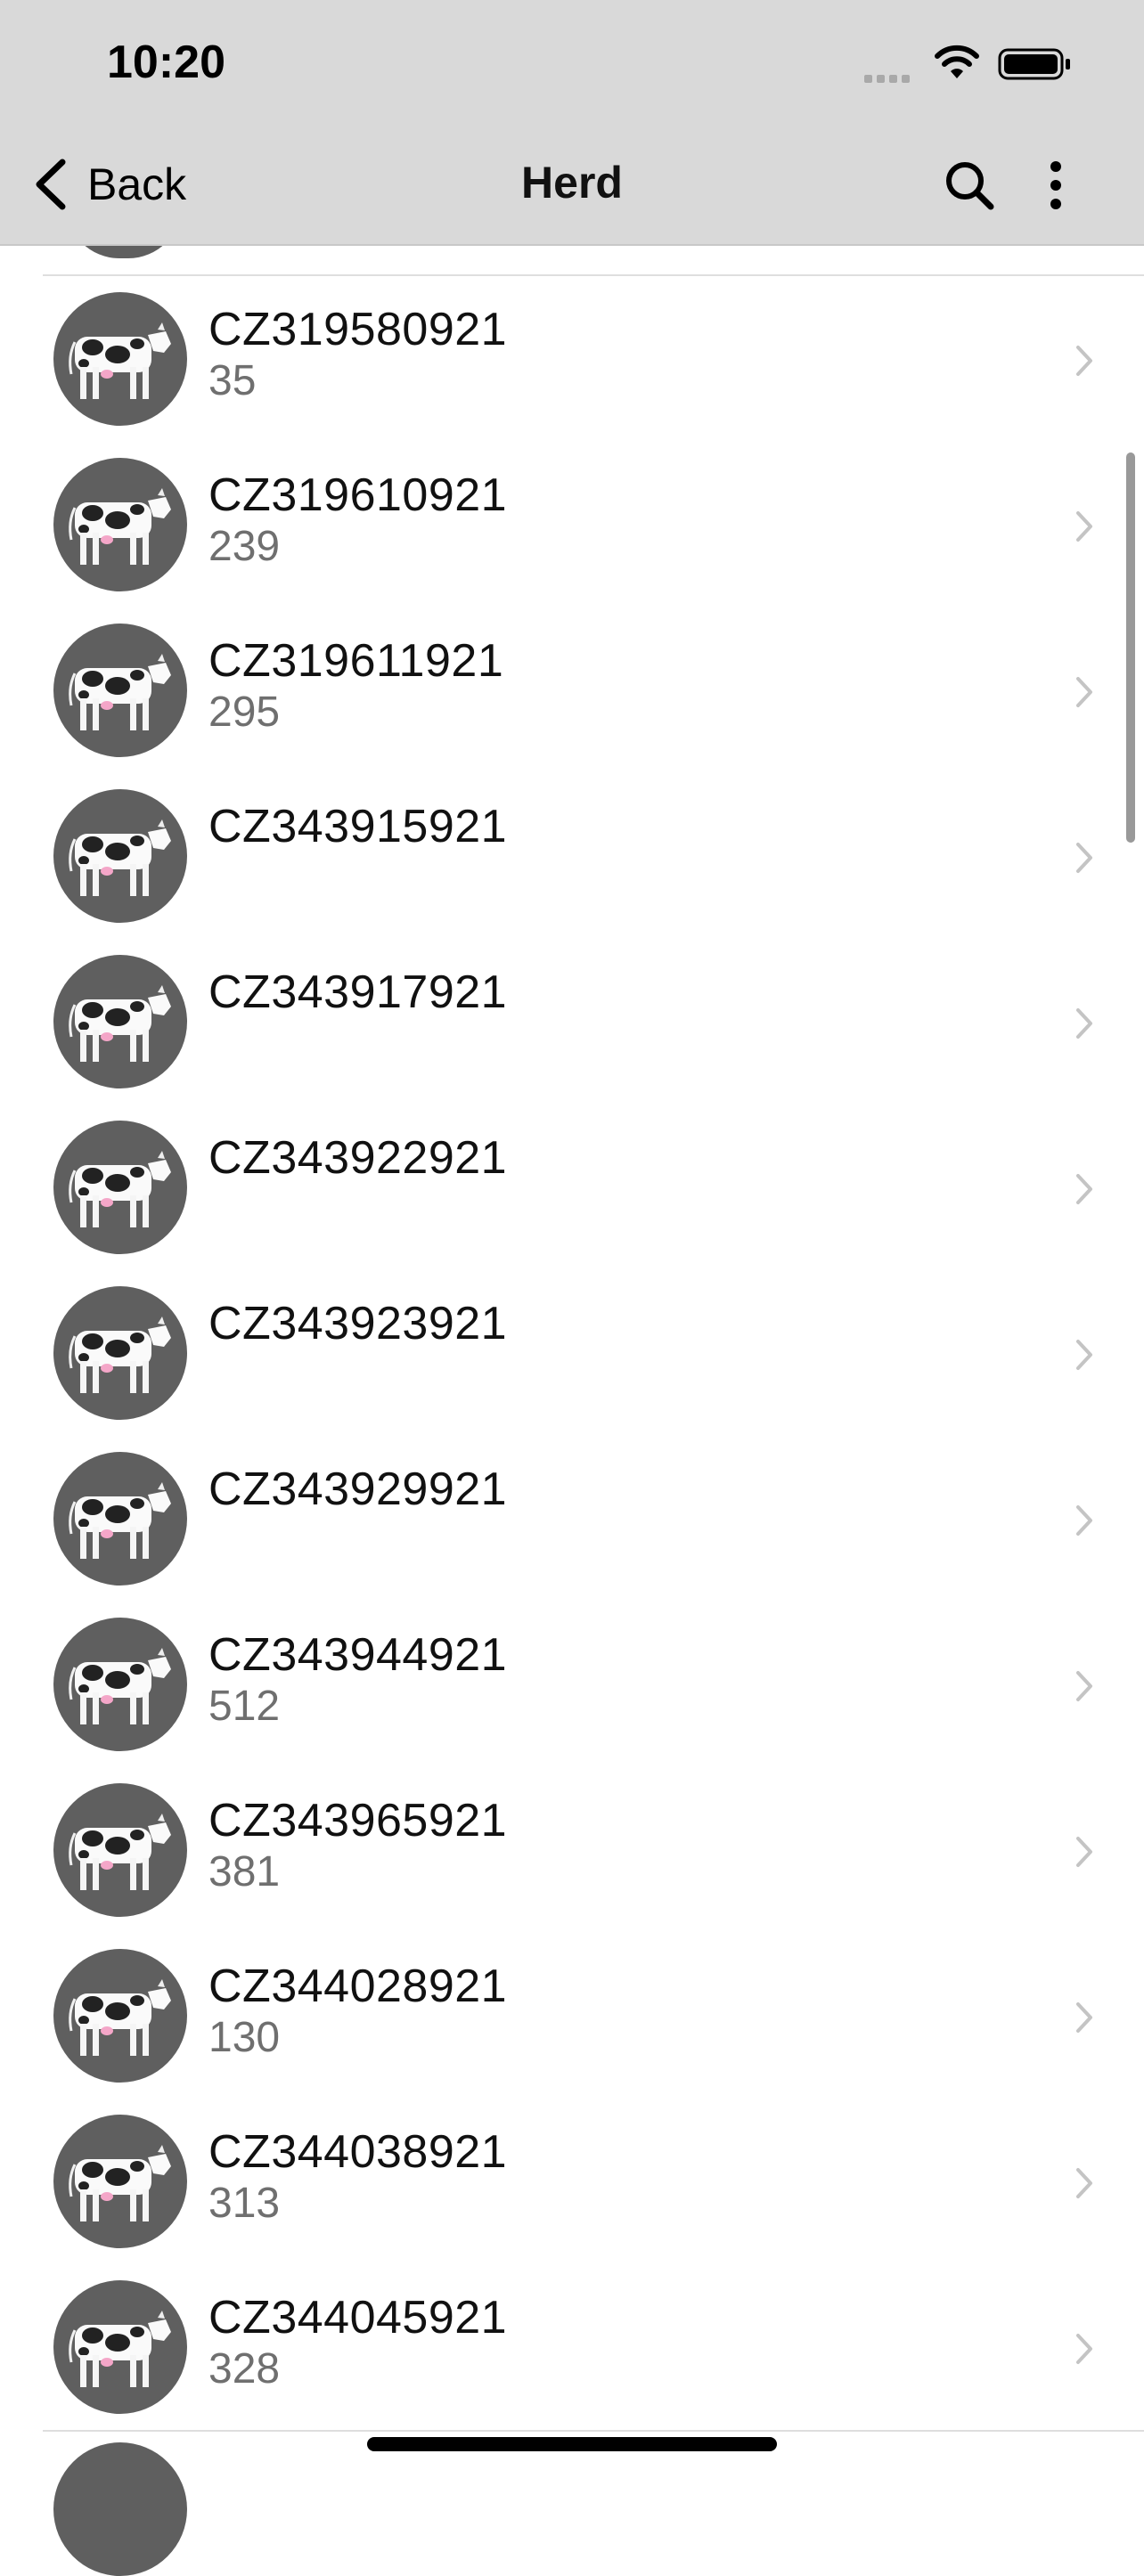 Image resolution: width=1144 pixels, height=2576 pixels. I want to click on list-item: CZ343915921, so click(593, 857).